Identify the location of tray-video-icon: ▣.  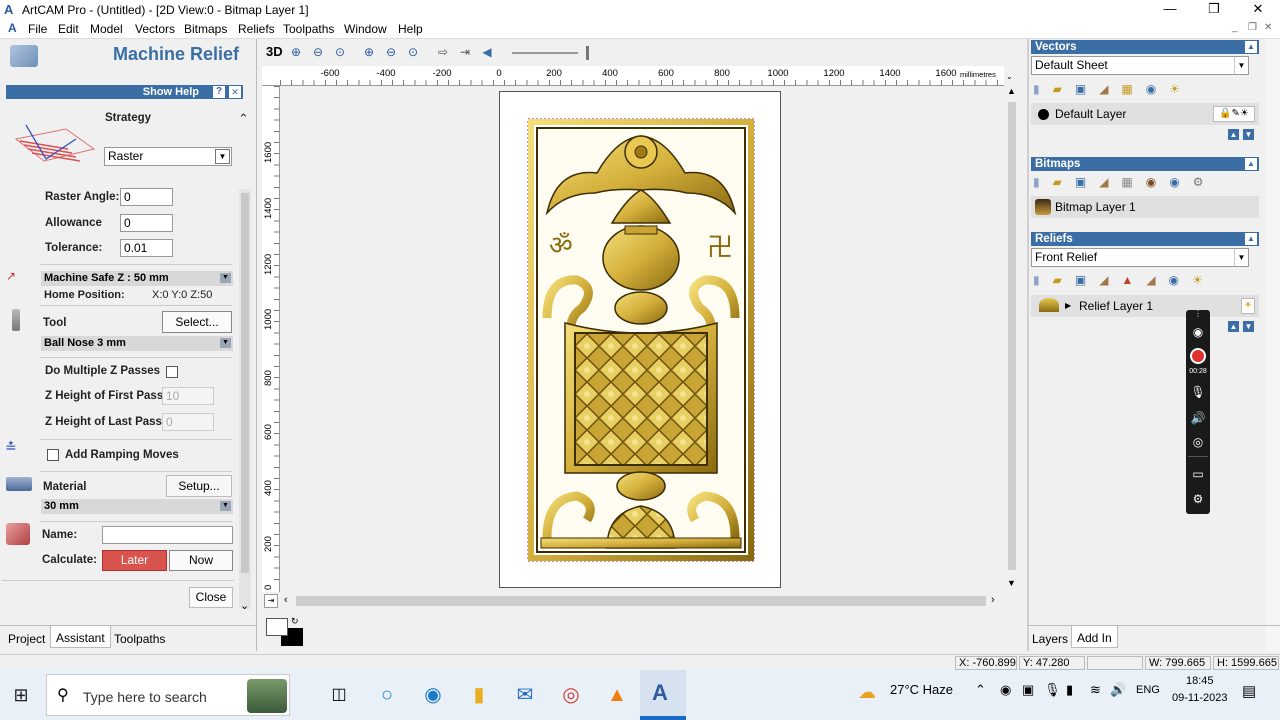
(1028, 690).